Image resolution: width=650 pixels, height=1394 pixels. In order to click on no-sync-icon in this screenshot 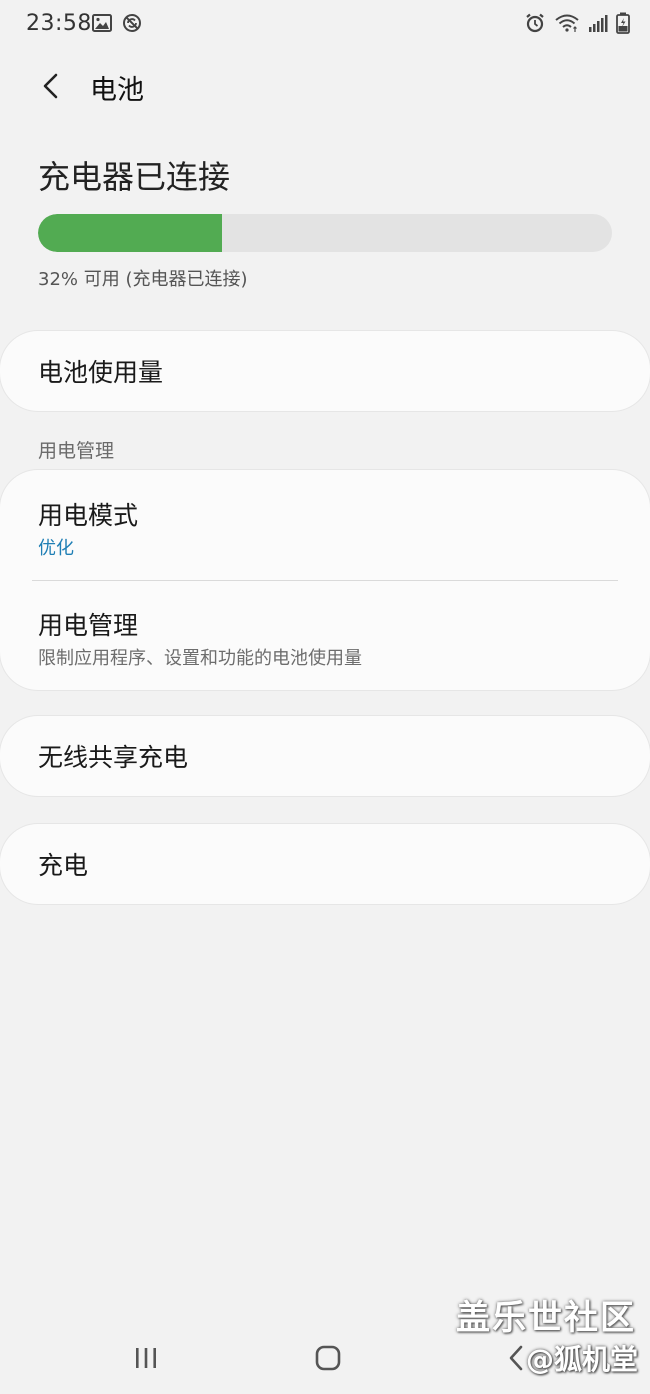, I will do `click(132, 23)`.